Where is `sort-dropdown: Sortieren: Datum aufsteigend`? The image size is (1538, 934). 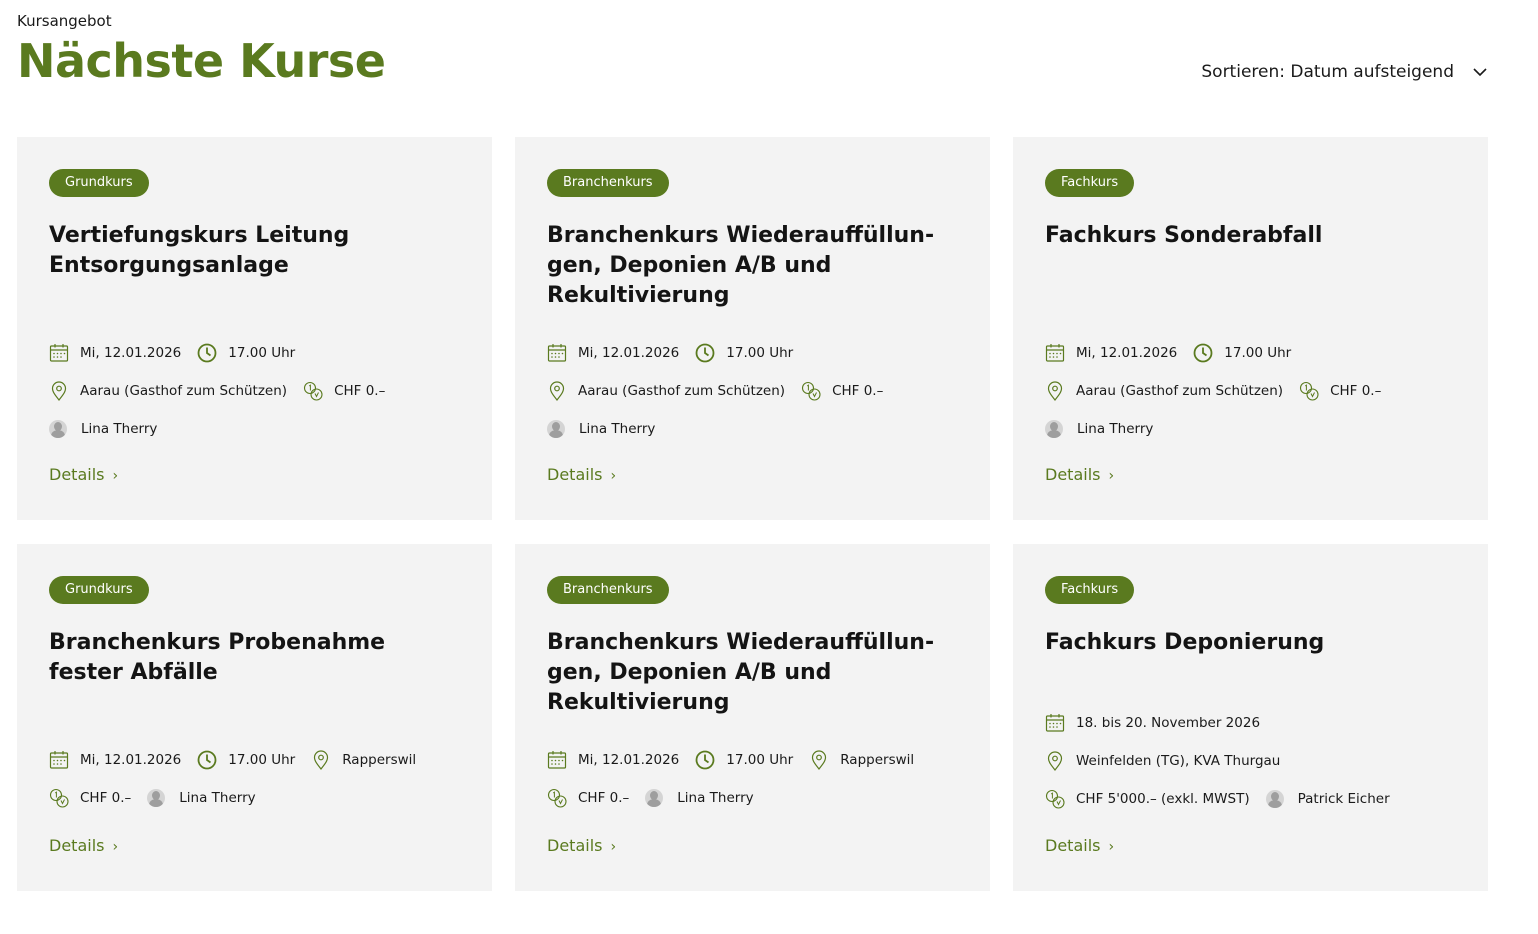 sort-dropdown: Sortieren: Datum aufsteigend is located at coordinates (1344, 72).